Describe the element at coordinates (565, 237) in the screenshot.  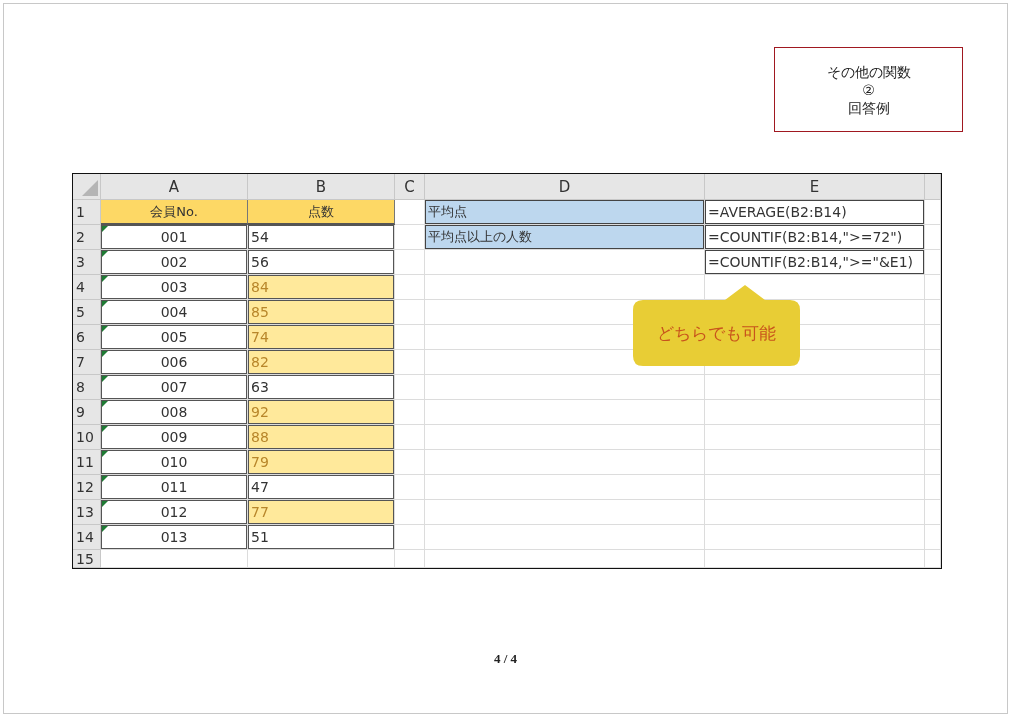
I see `label-cell: 平均点以上の人数` at that location.